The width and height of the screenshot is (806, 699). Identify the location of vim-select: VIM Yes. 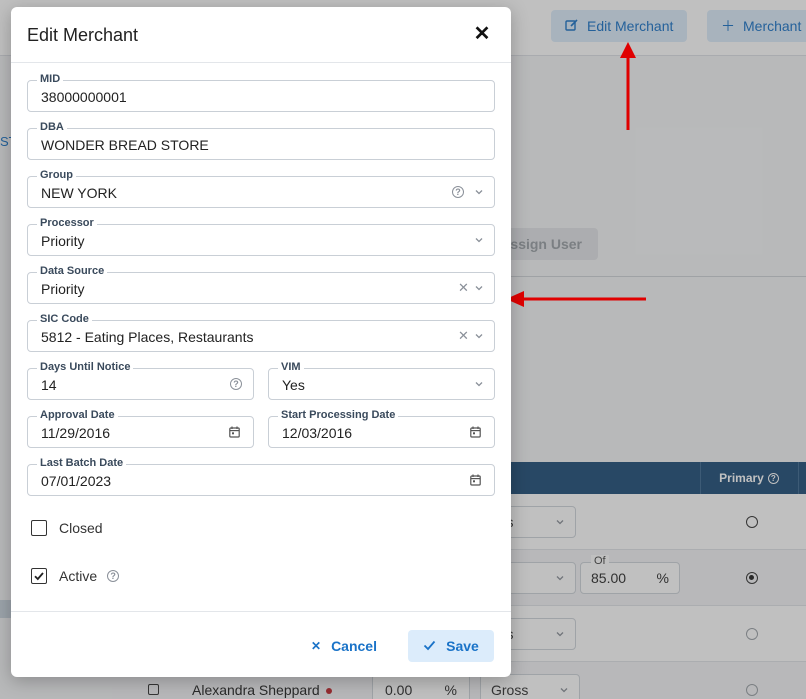
(381, 380).